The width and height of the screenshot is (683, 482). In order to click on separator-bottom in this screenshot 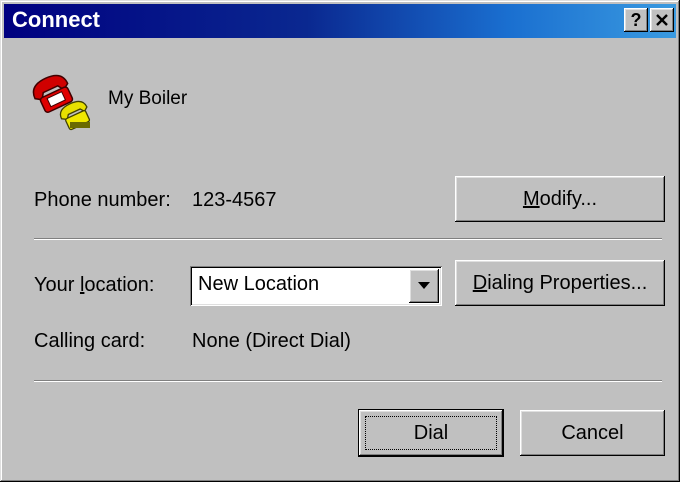, I will do `click(348, 381)`.